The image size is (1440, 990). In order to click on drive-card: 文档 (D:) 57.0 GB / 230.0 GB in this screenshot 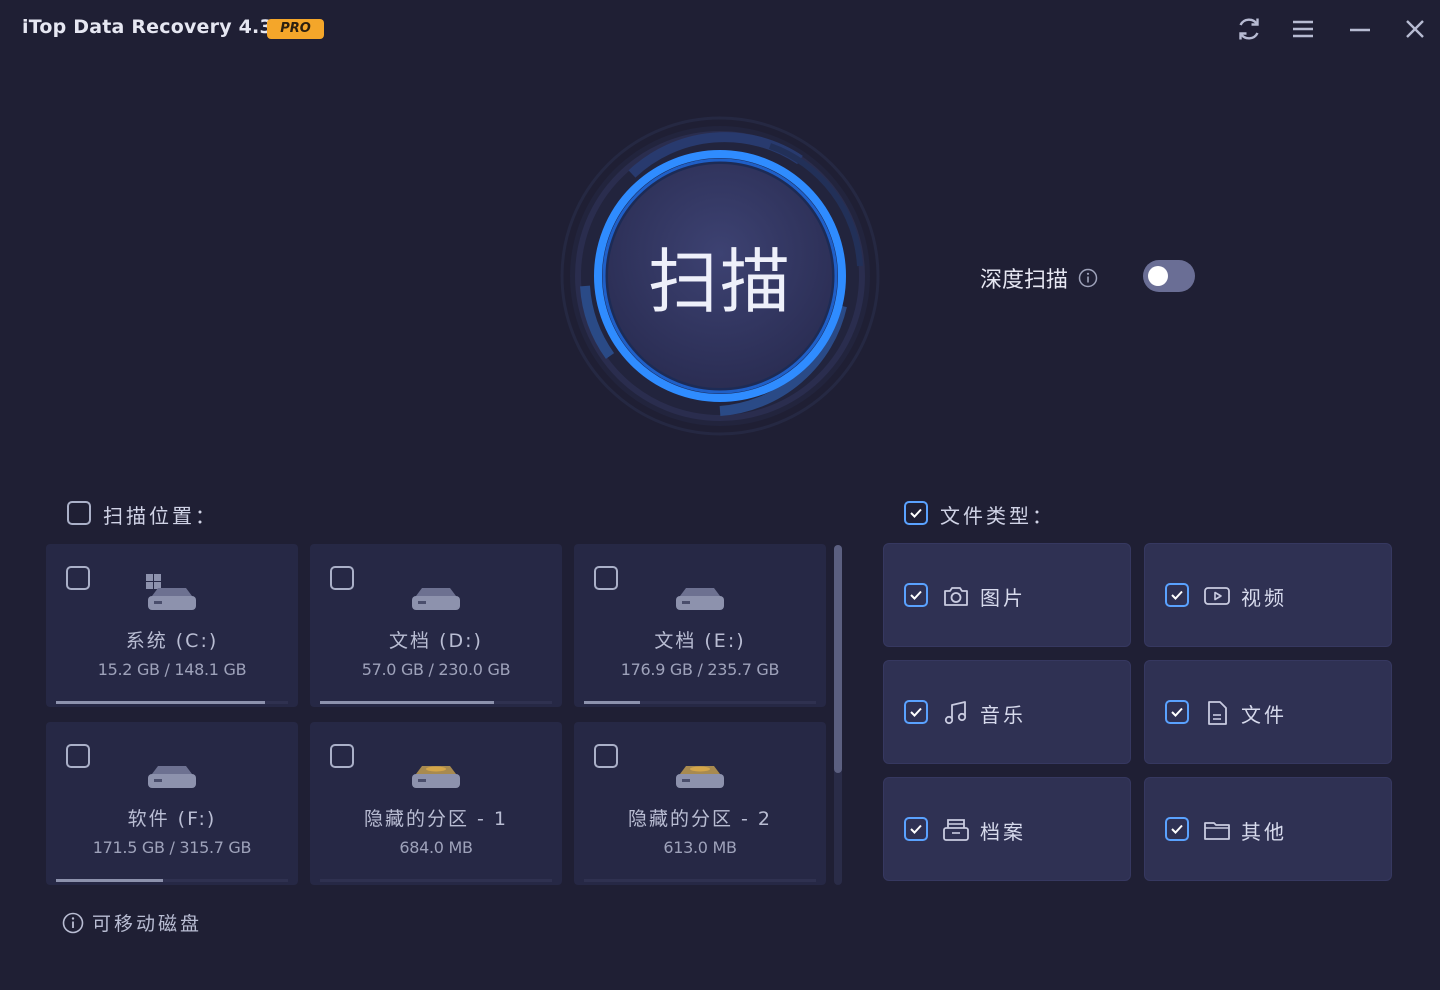, I will do `click(436, 625)`.